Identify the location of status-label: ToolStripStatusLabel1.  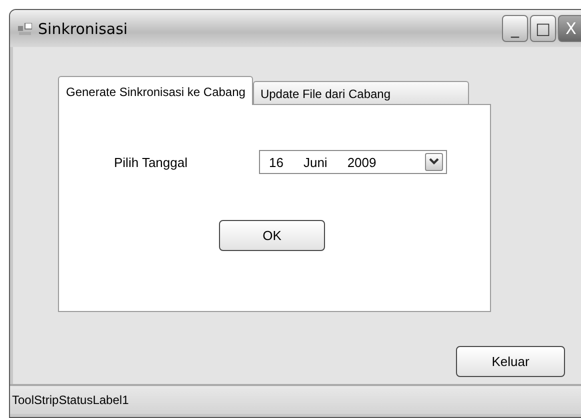
(70, 400).